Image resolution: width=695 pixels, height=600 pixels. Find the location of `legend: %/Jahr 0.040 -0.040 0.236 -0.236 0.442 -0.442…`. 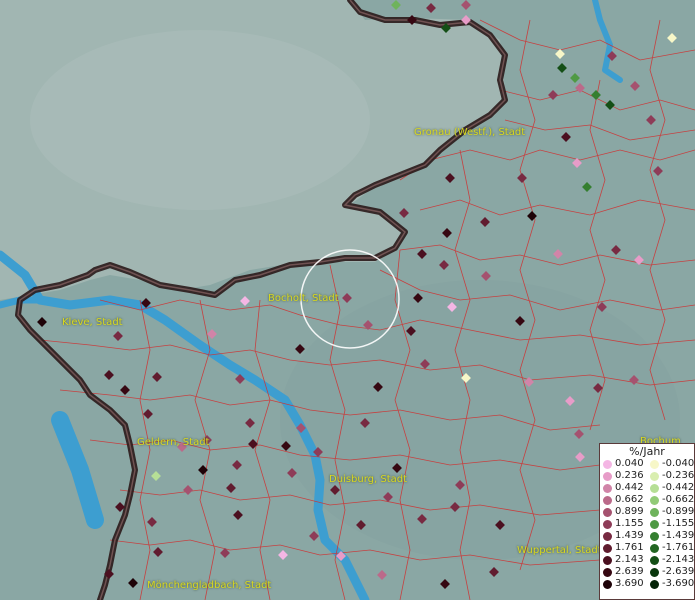

legend: %/Jahr 0.040 -0.040 0.236 -0.236 0.442 -0.442… is located at coordinates (647, 521).